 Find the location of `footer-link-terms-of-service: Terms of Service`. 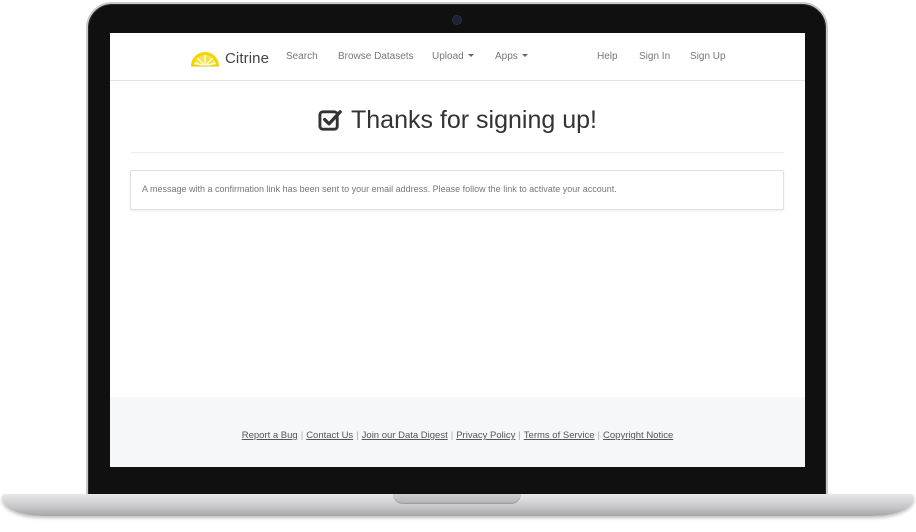

footer-link-terms-of-service: Terms of Service is located at coordinates (559, 435).